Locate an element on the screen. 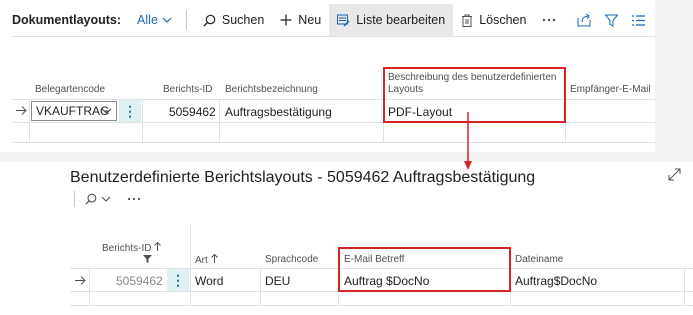 This screenshot has width=693, height=315. delete-label: Löschen is located at coordinates (503, 20).